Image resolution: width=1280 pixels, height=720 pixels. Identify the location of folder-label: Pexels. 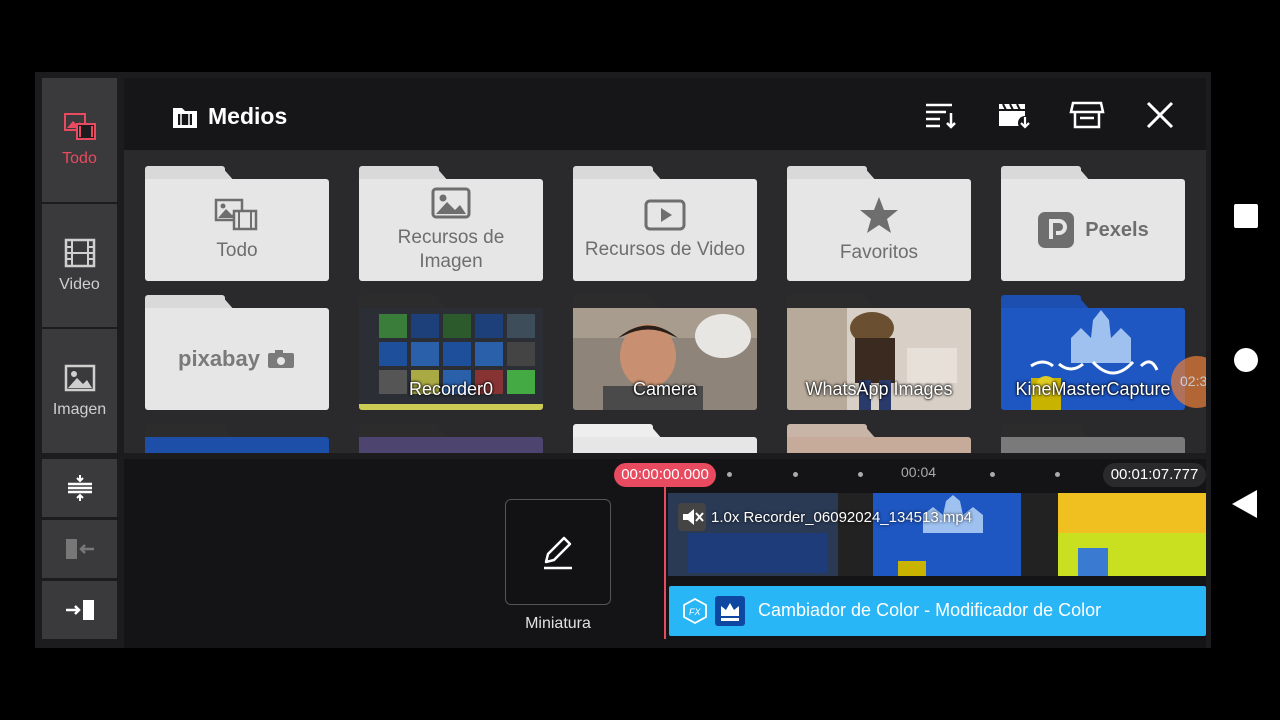
(1117, 229).